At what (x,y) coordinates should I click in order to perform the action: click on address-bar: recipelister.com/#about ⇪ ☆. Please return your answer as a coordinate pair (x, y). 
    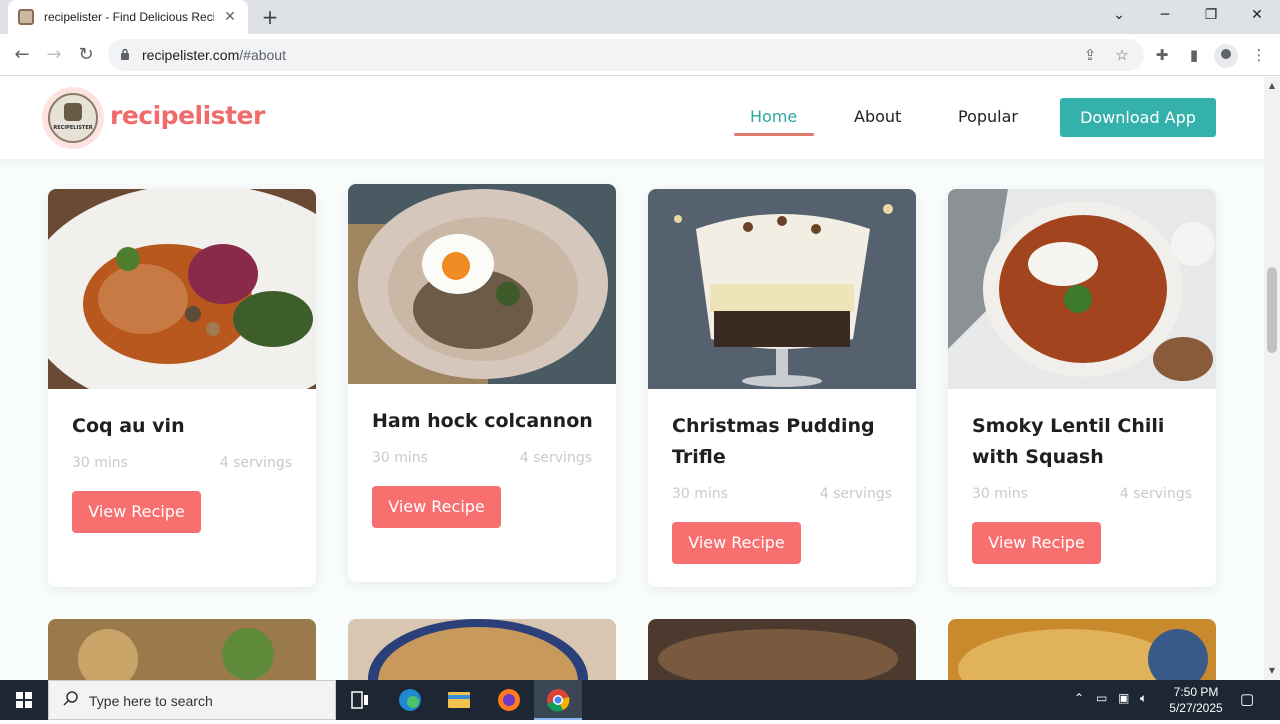
    Looking at the image, I should click on (626, 55).